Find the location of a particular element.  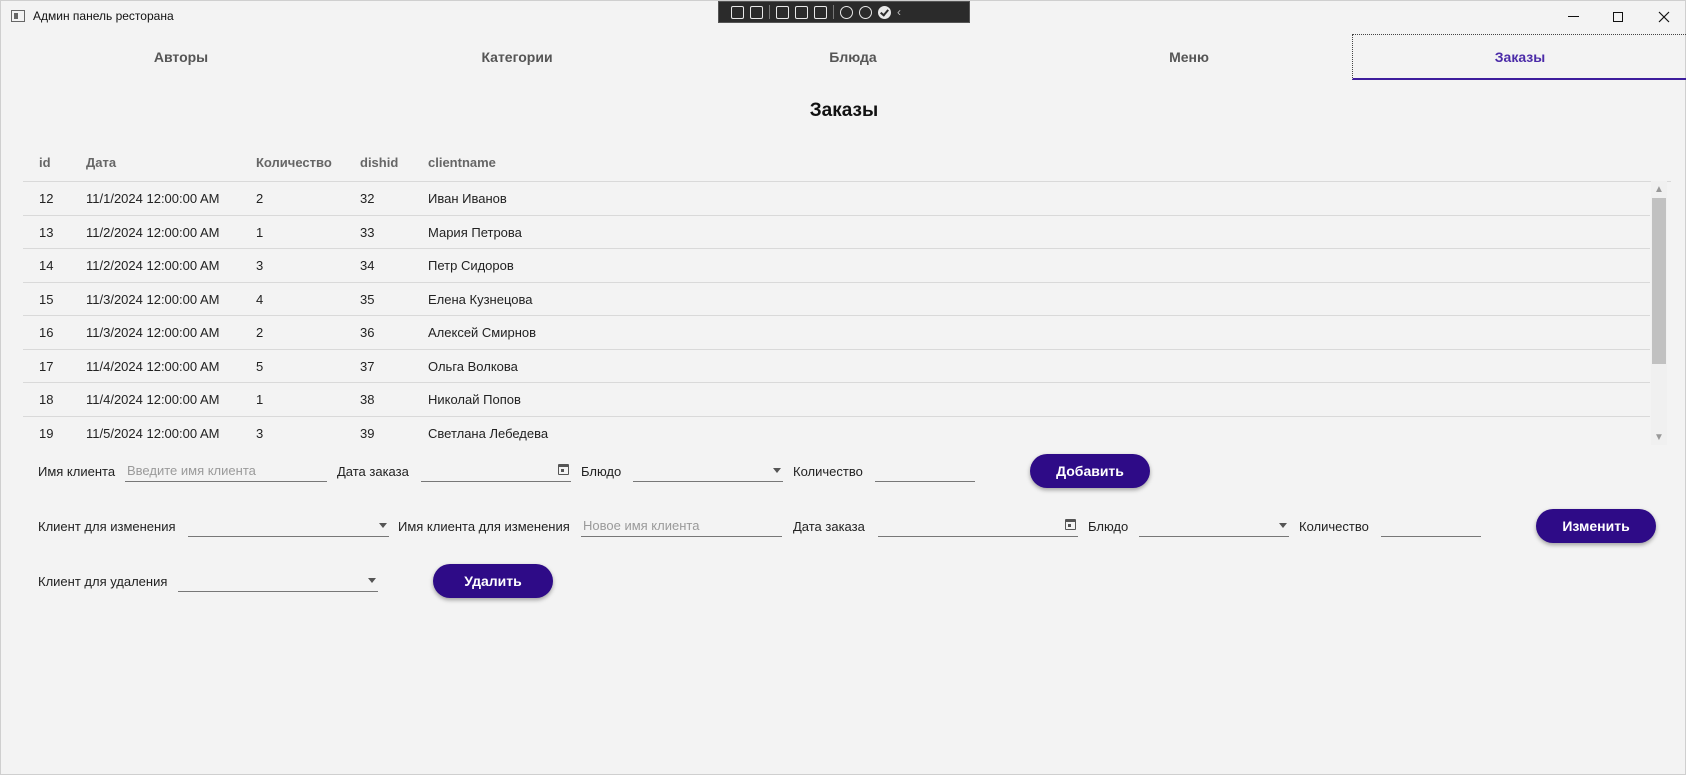

cell-id: 14 is located at coordinates (46, 265).